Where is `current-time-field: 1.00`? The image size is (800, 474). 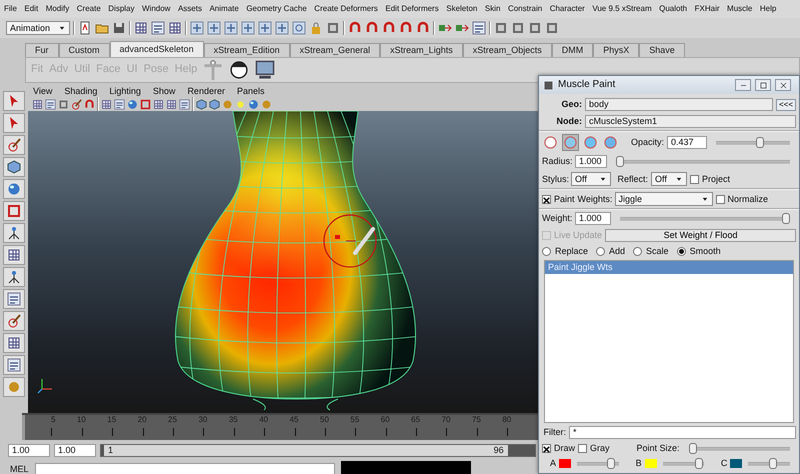 current-time-field: 1.00 is located at coordinates (75, 450).